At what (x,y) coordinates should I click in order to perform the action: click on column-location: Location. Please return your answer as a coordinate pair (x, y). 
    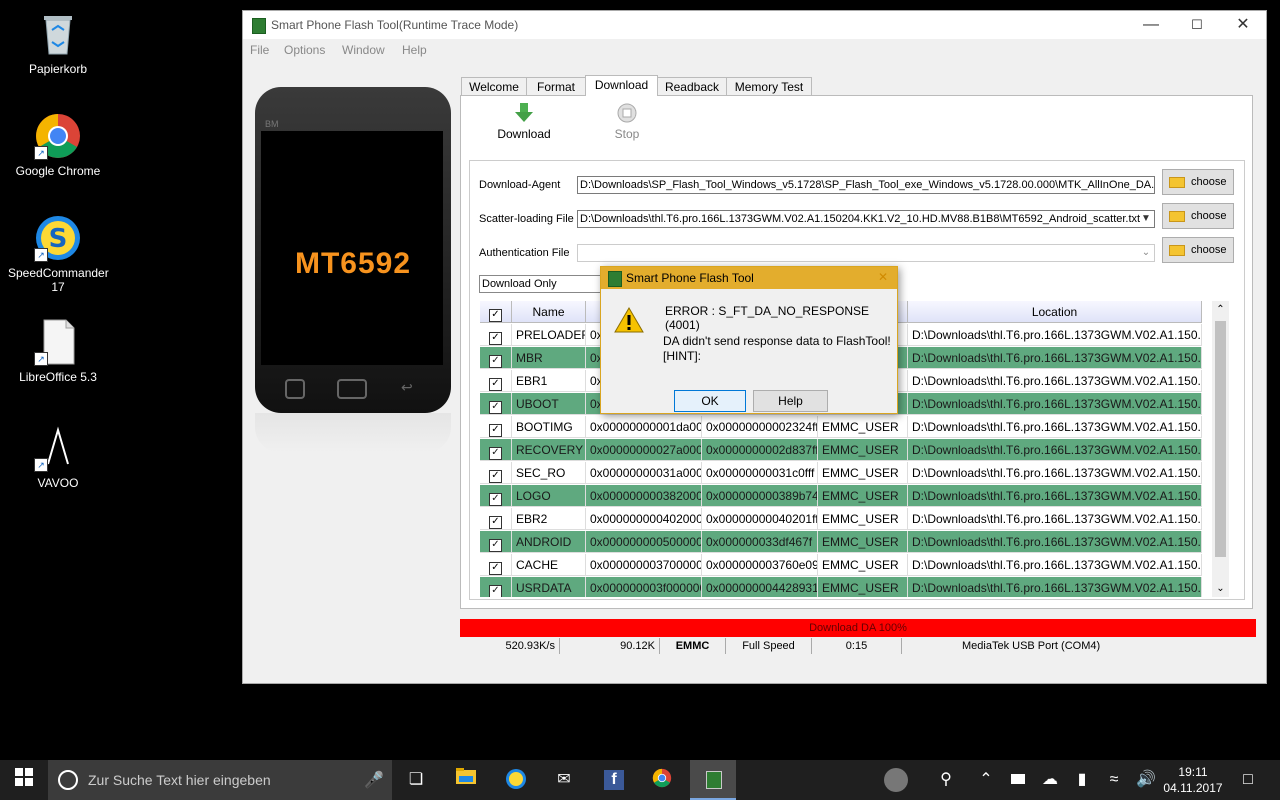
    Looking at the image, I should click on (1055, 312).